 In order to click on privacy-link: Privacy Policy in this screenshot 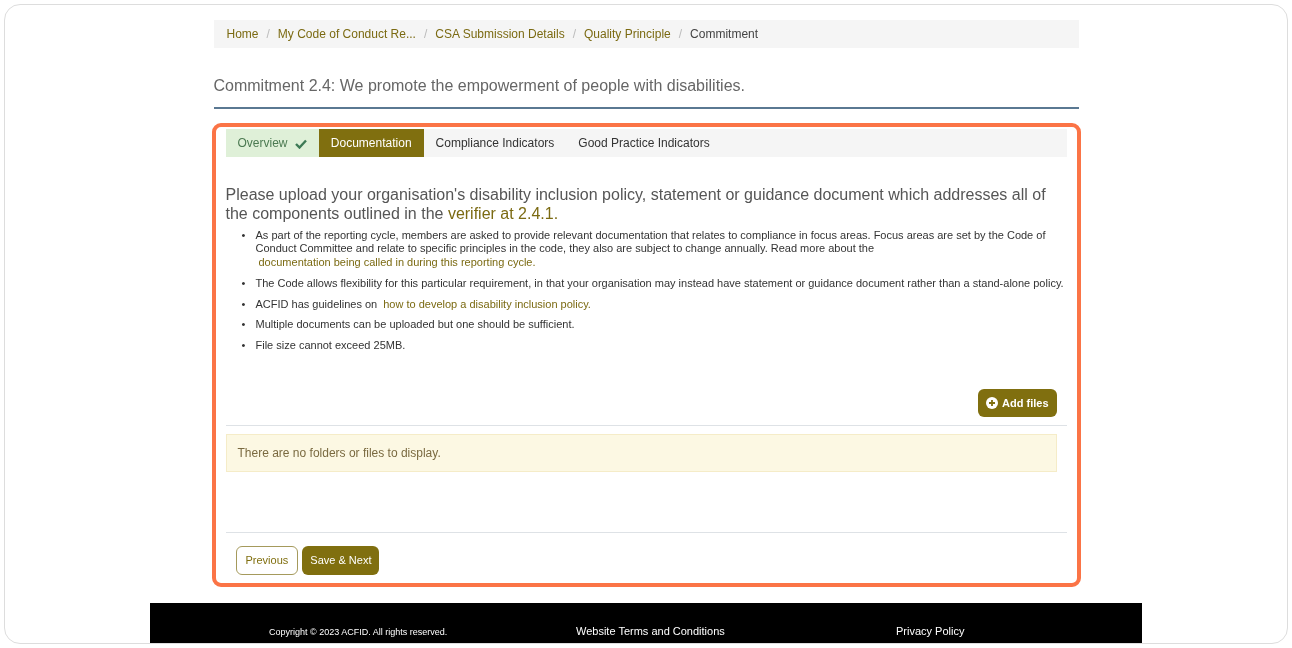, I will do `click(930, 630)`.